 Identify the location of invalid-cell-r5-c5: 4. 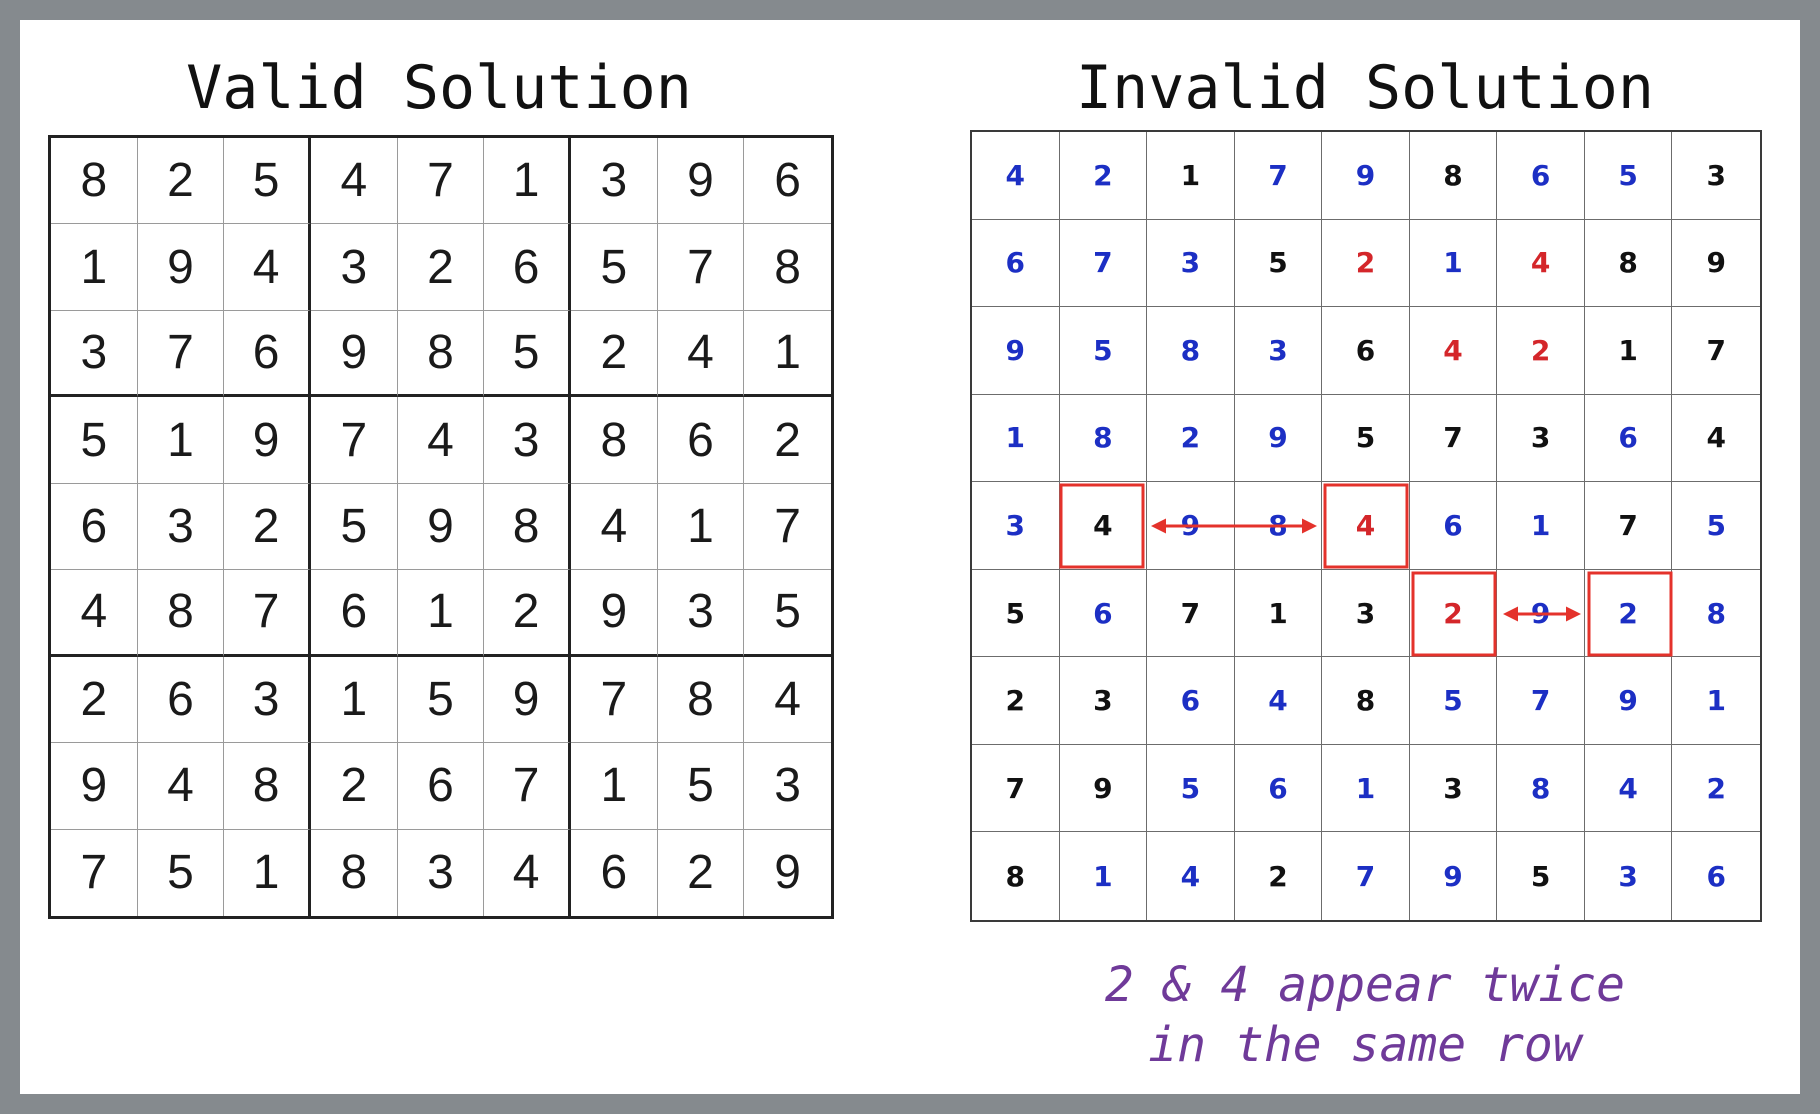
(1366, 526).